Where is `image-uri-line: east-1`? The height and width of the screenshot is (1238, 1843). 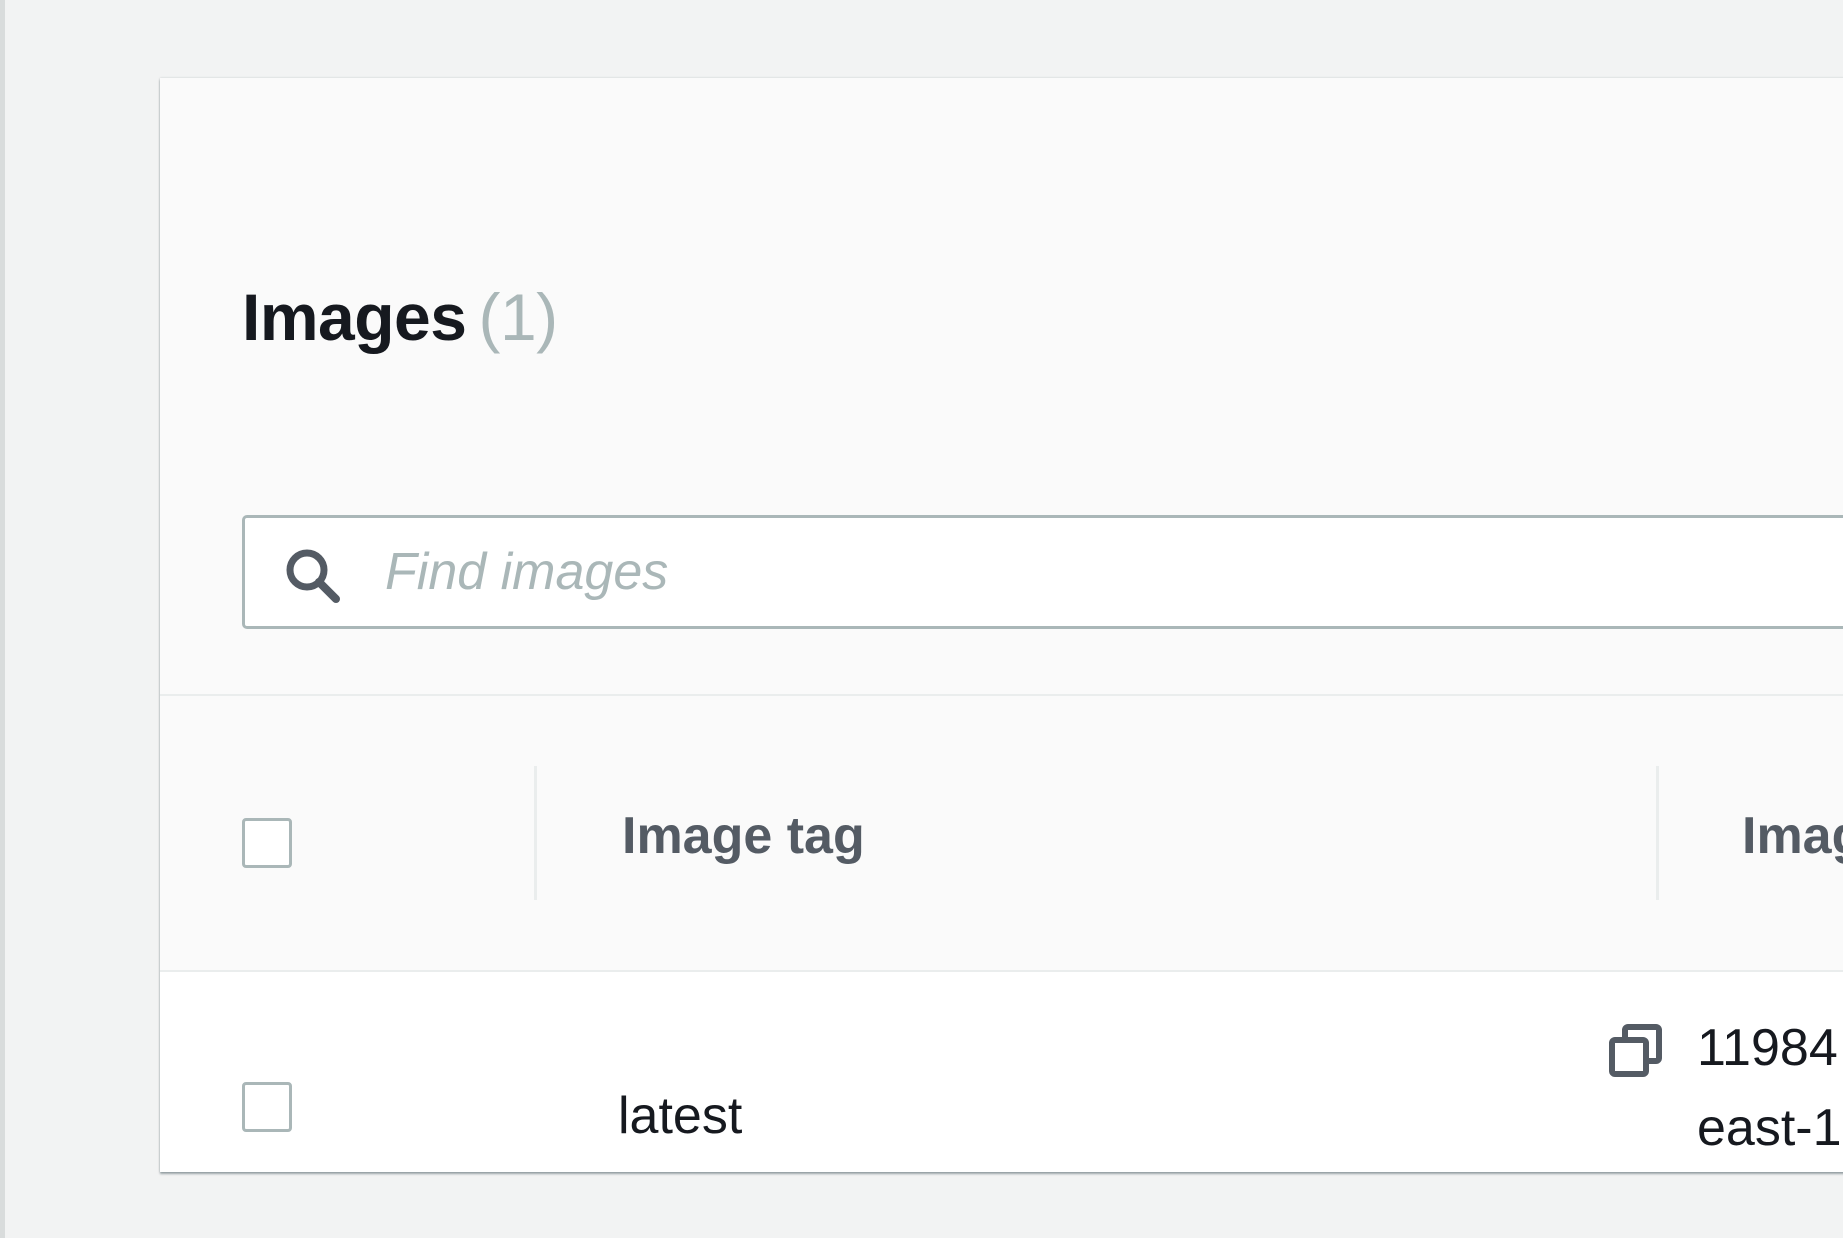
image-uri-line: east-1 is located at coordinates (1769, 1128).